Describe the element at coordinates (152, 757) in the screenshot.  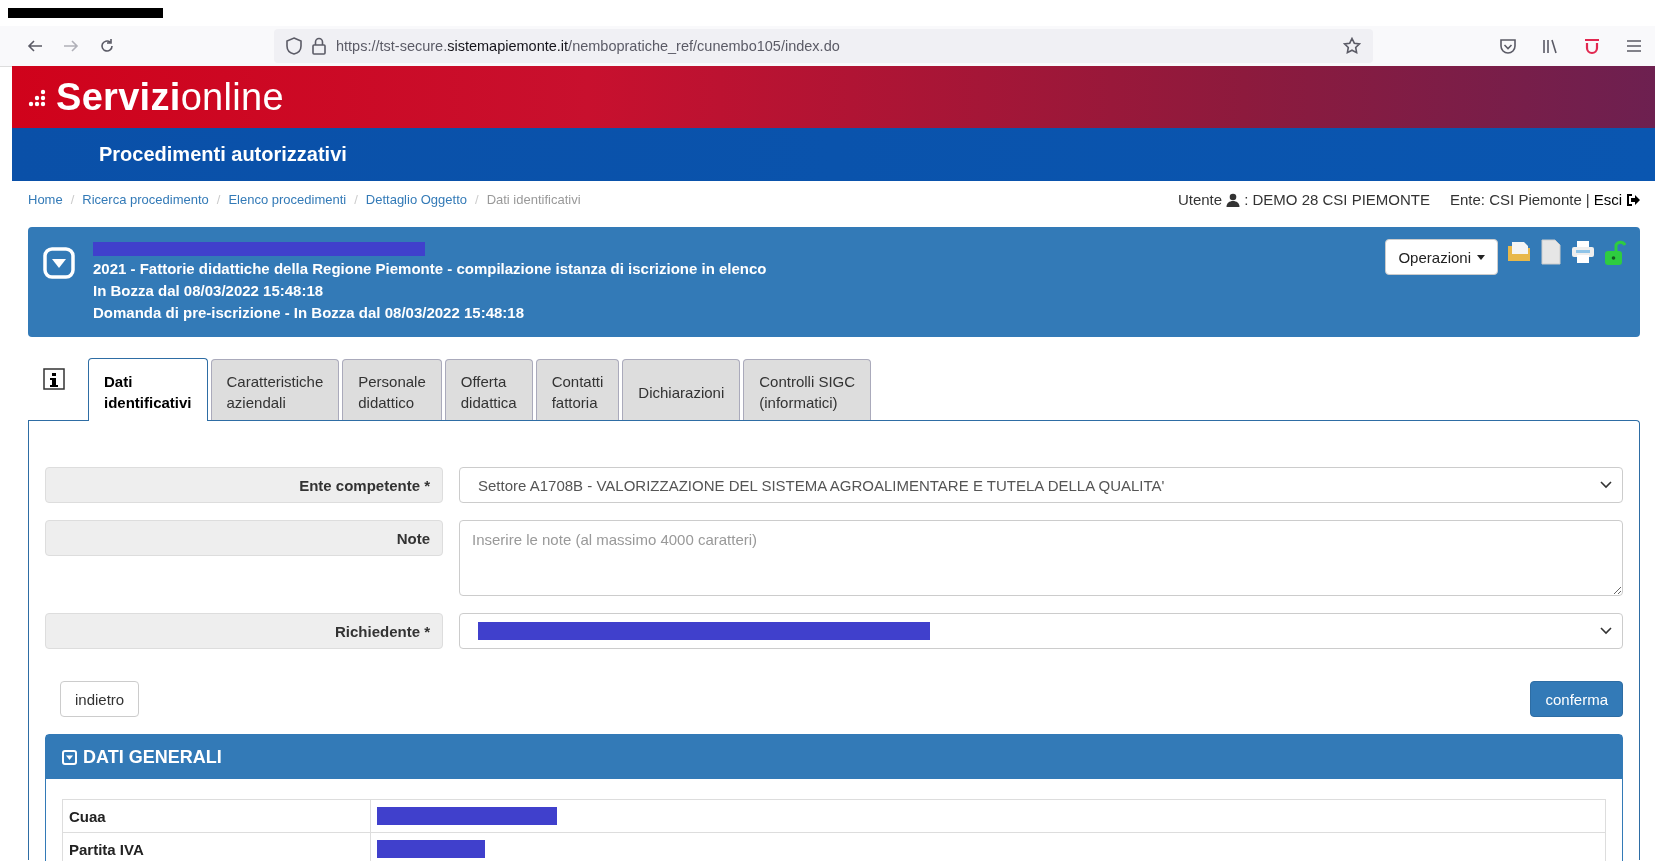
I see `section-title: DATI GENERALI` at that location.